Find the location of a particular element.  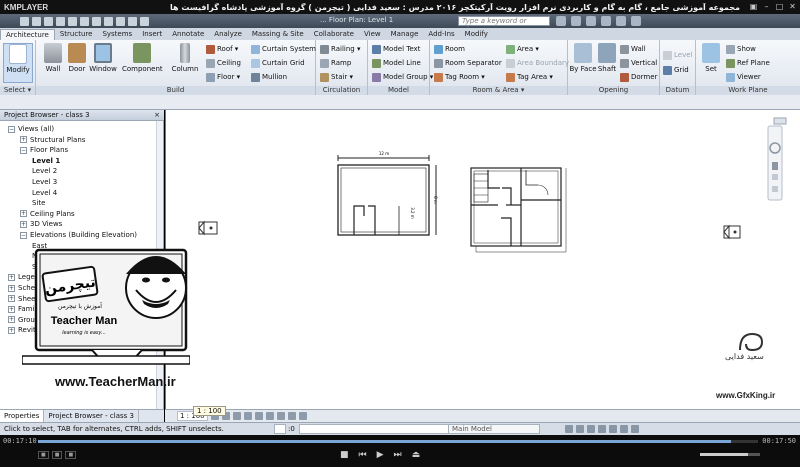

pin-icon: ▣ is located at coordinates (753, 6).